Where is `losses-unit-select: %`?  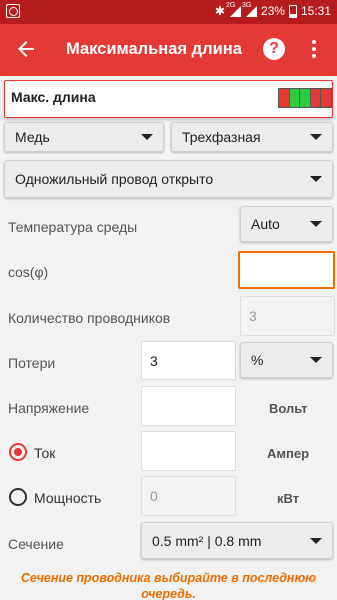
losses-unit-select: % is located at coordinates (286, 360).